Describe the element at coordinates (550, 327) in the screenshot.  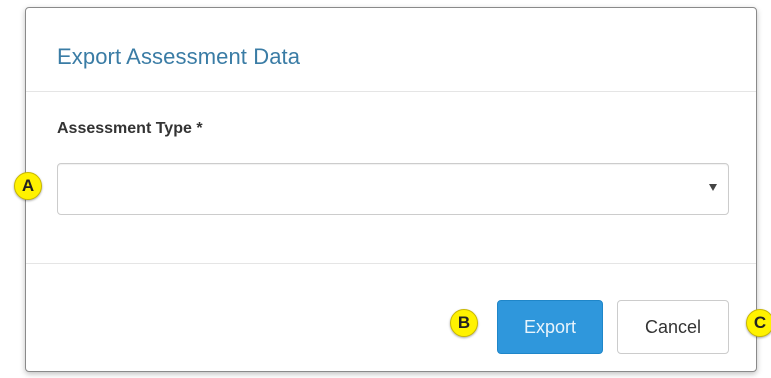
I see `export-button: Export` at that location.